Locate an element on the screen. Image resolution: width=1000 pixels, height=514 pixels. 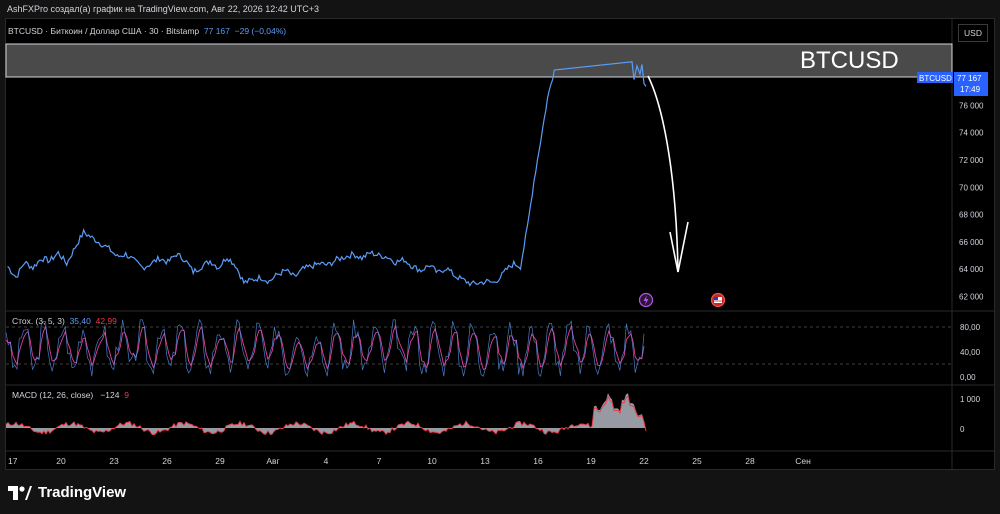
x-tick-label: 13 is located at coordinates (485, 461).